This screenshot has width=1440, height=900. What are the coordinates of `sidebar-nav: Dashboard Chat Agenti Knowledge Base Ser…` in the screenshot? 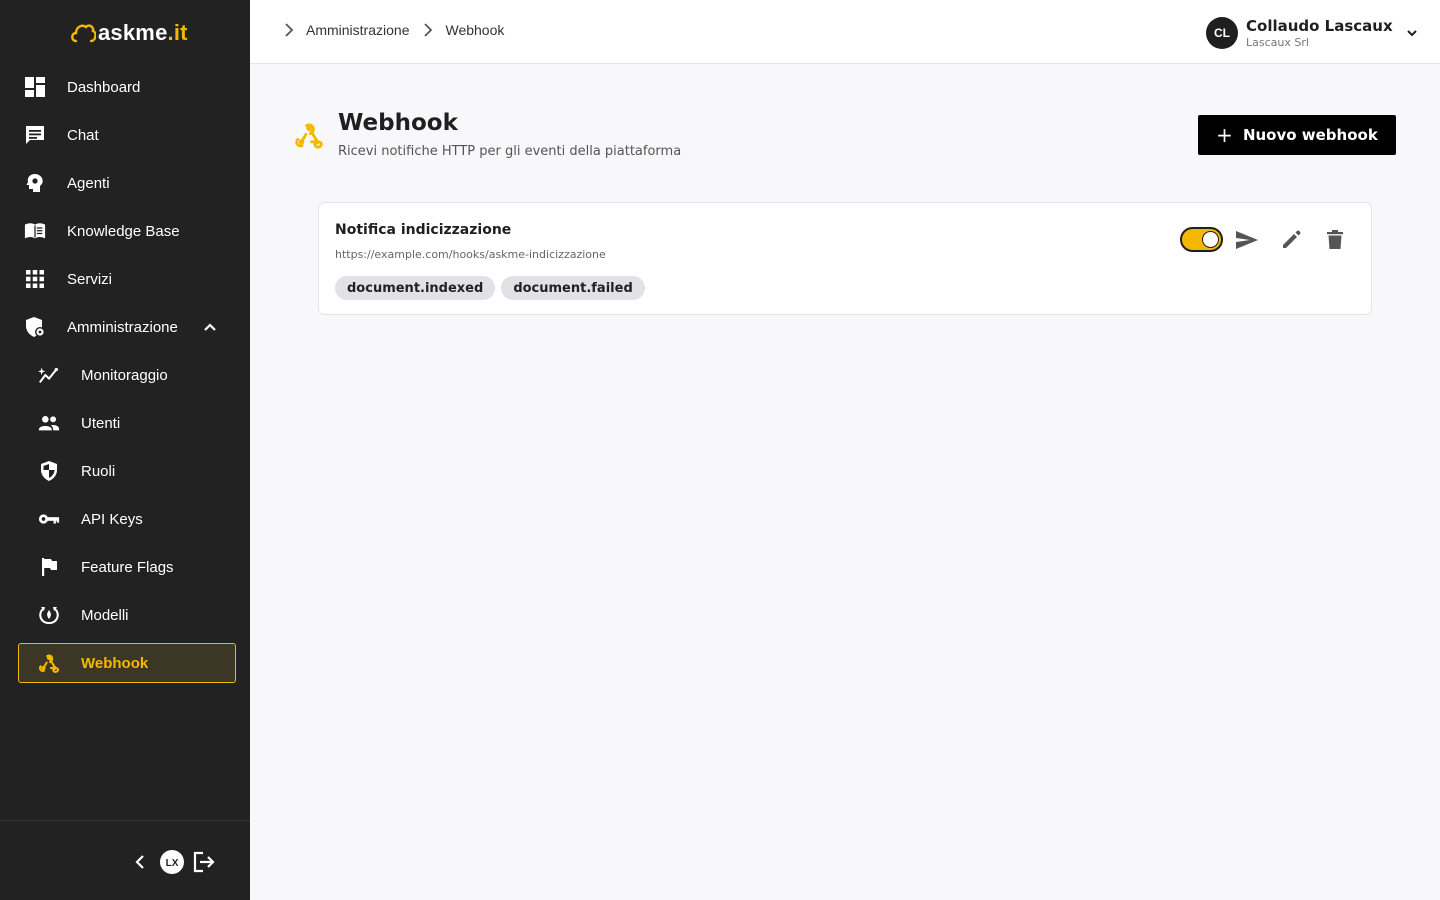 It's located at (125, 375).